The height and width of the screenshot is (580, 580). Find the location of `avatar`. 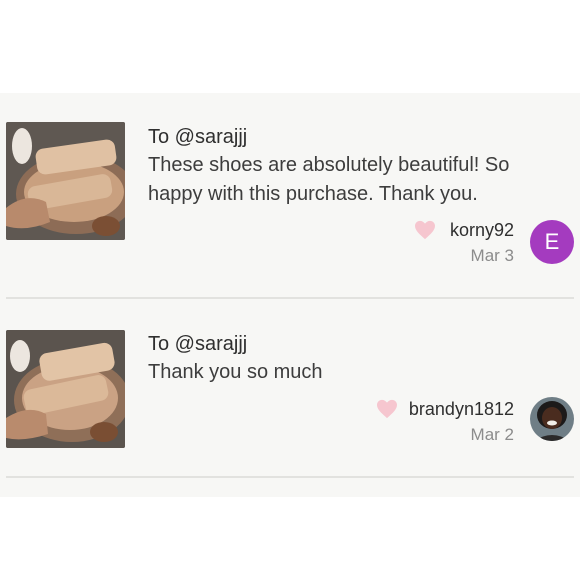

avatar is located at coordinates (552, 419).